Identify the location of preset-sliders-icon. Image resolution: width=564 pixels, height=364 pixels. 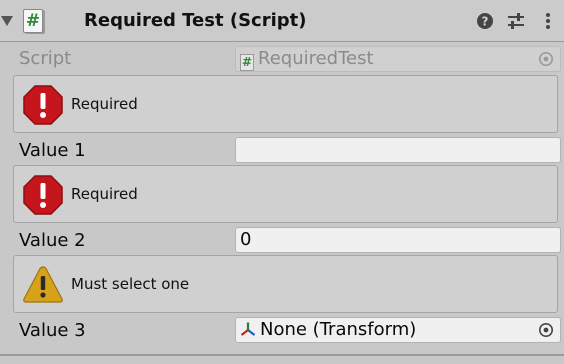
(516, 21).